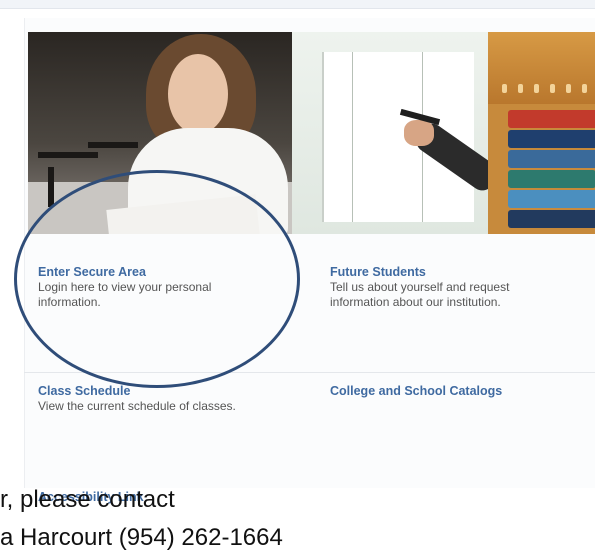 This screenshot has height=554, width=595. Describe the element at coordinates (390, 133) in the screenshot. I see `whiteboard-photo` at that location.